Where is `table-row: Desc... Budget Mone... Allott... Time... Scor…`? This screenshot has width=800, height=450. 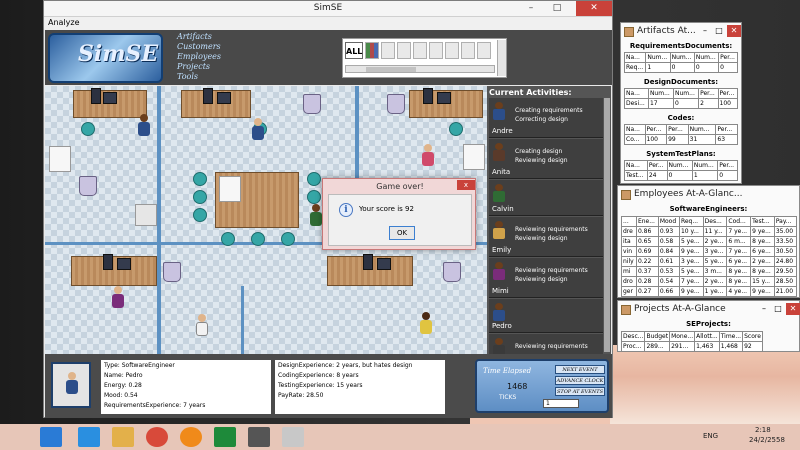
table-row: Desc... Budget Mone... Allott... Time... Scor… is located at coordinates (691, 336).